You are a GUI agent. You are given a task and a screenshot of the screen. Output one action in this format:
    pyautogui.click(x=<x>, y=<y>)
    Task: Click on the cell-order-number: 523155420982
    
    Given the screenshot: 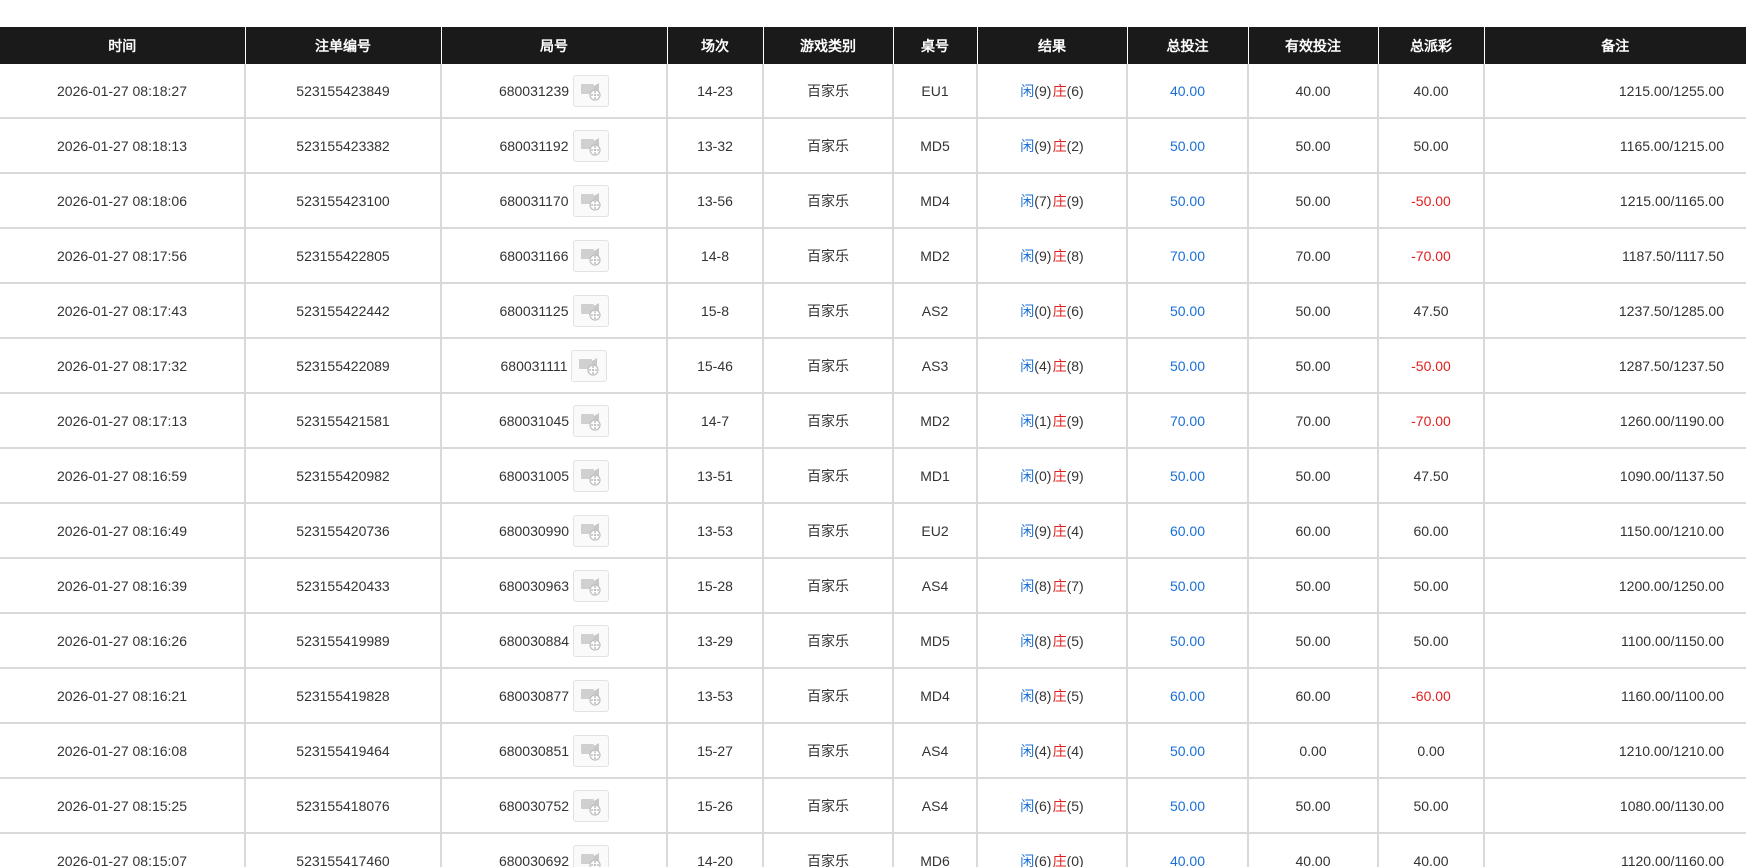 What is the action you would take?
    pyautogui.click(x=343, y=476)
    